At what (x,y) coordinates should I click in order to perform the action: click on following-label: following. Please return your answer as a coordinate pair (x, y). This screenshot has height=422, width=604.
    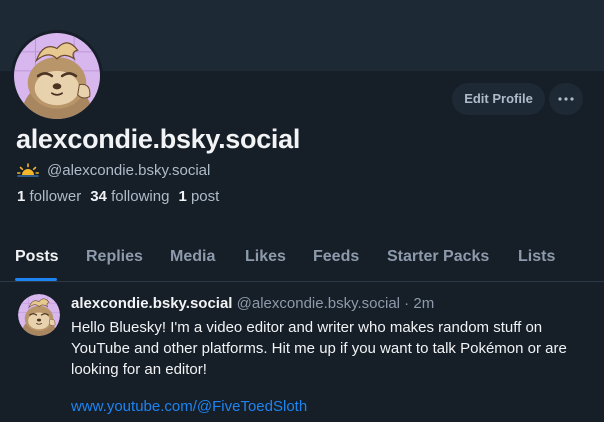
    Looking at the image, I should click on (140, 196).